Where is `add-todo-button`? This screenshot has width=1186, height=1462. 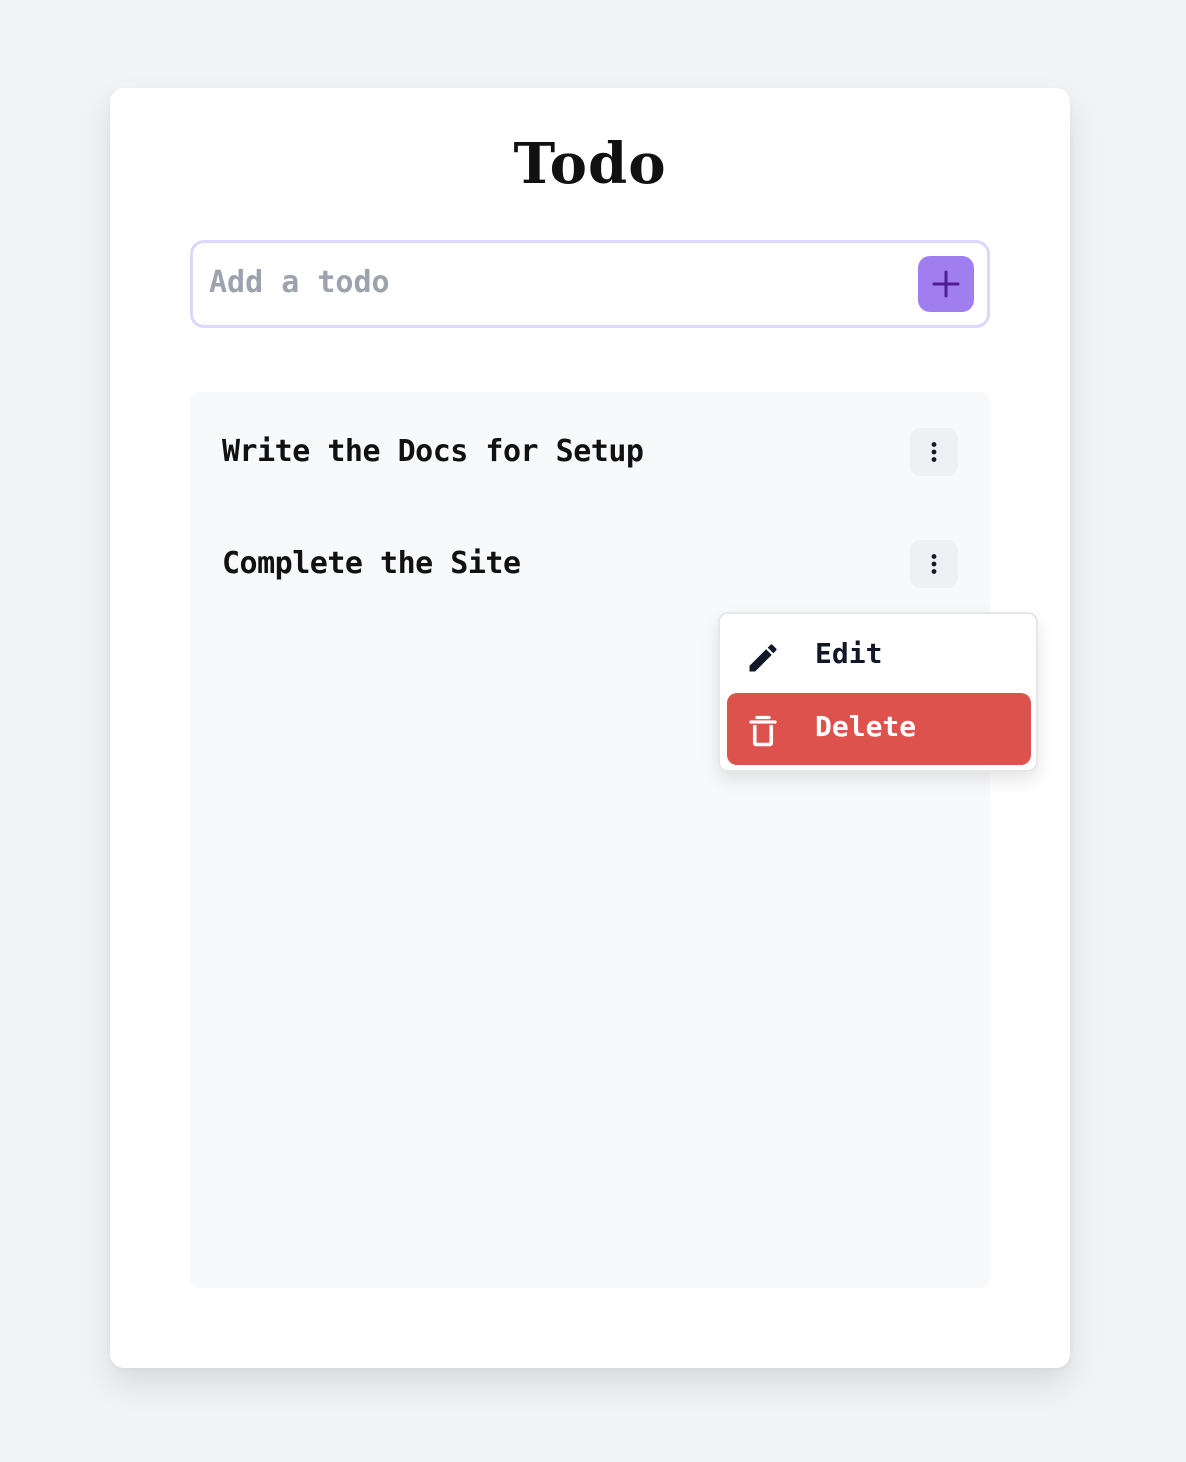 add-todo-button is located at coordinates (946, 284).